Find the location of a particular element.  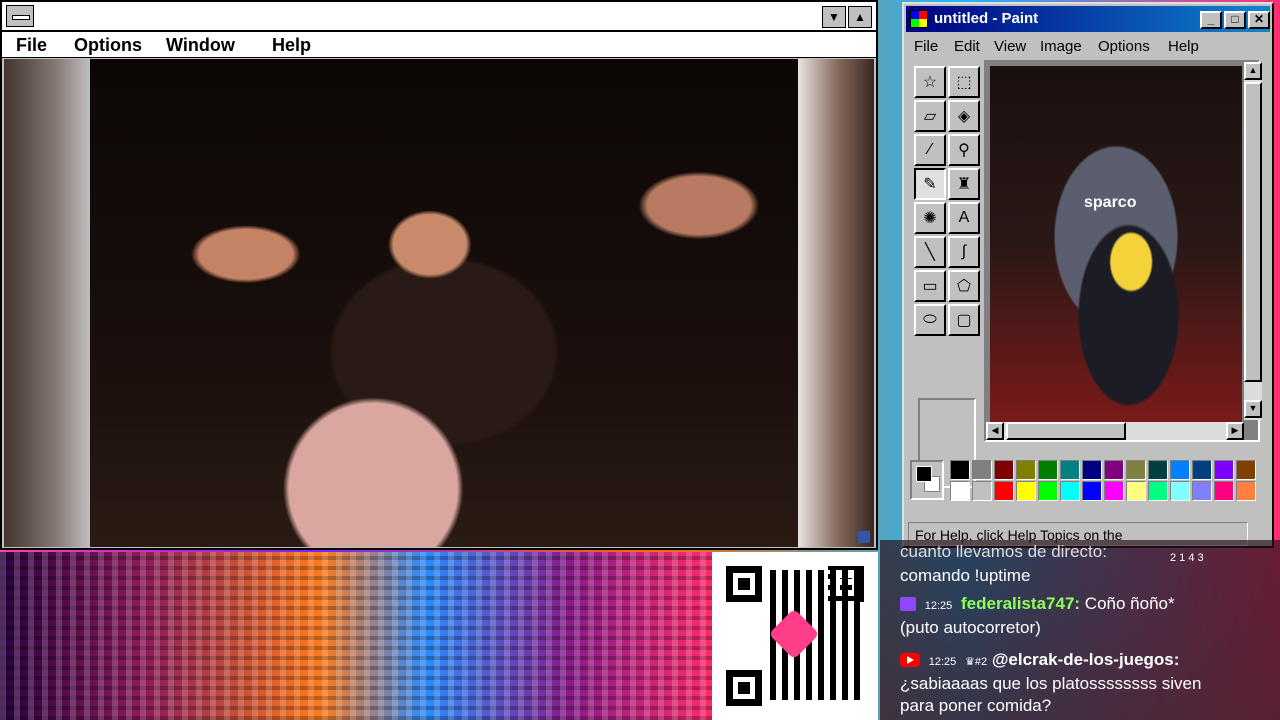

chat-viewer-counts: 2 1 4 3 is located at coordinates (1187, 558).